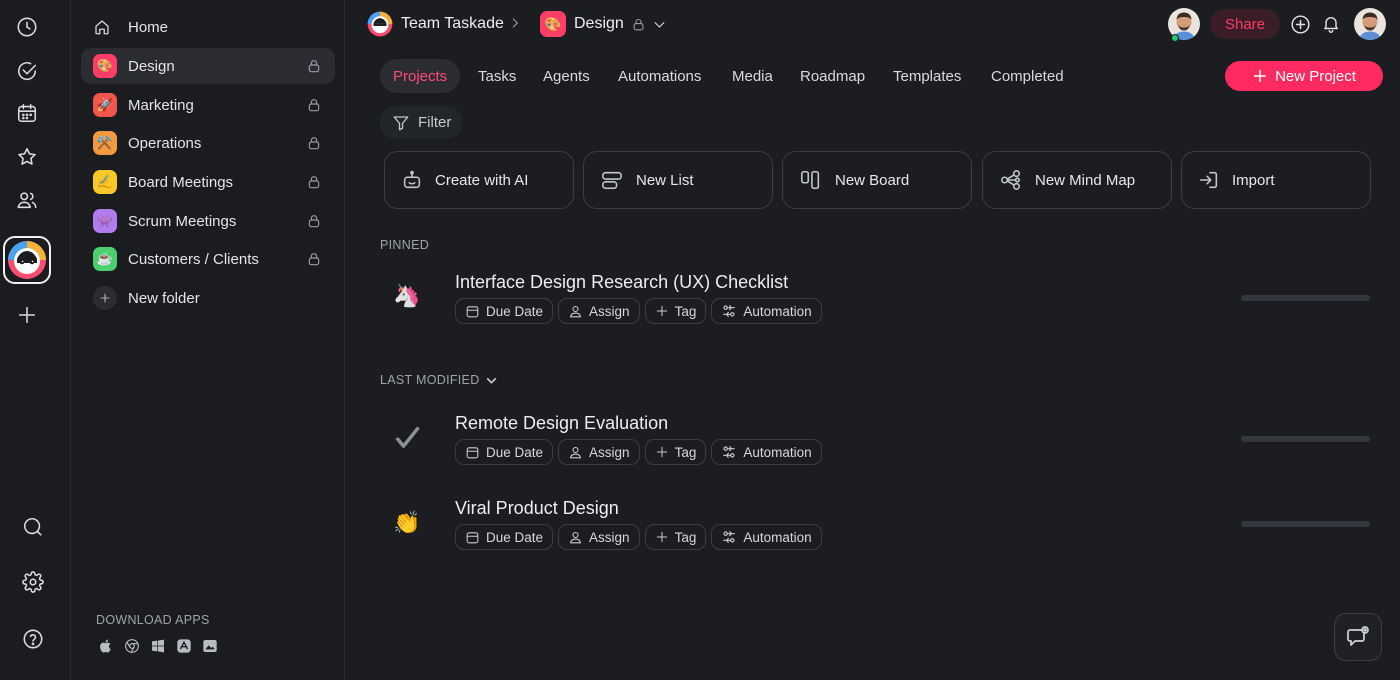 The width and height of the screenshot is (1400, 680). Describe the element at coordinates (401, 123) in the screenshot. I see `filter-icon` at that location.